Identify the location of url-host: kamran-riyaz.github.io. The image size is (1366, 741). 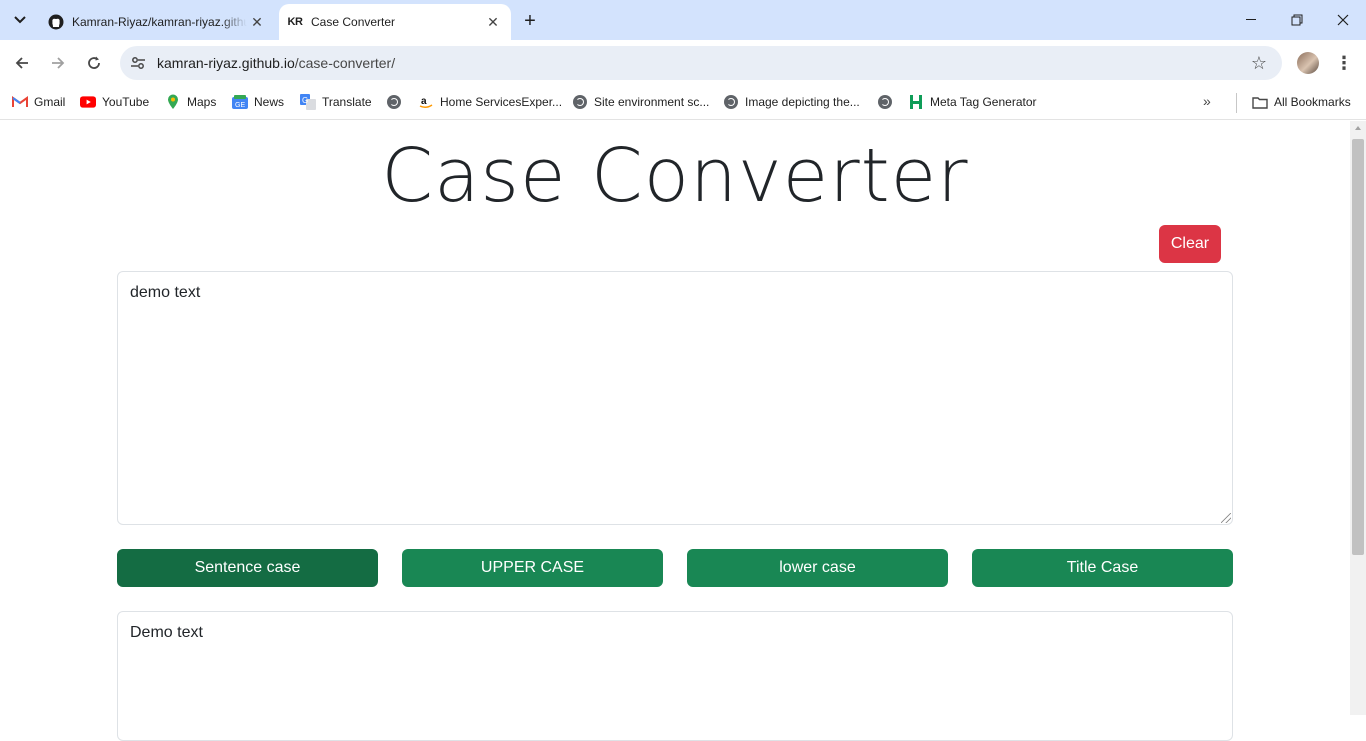
(226, 63).